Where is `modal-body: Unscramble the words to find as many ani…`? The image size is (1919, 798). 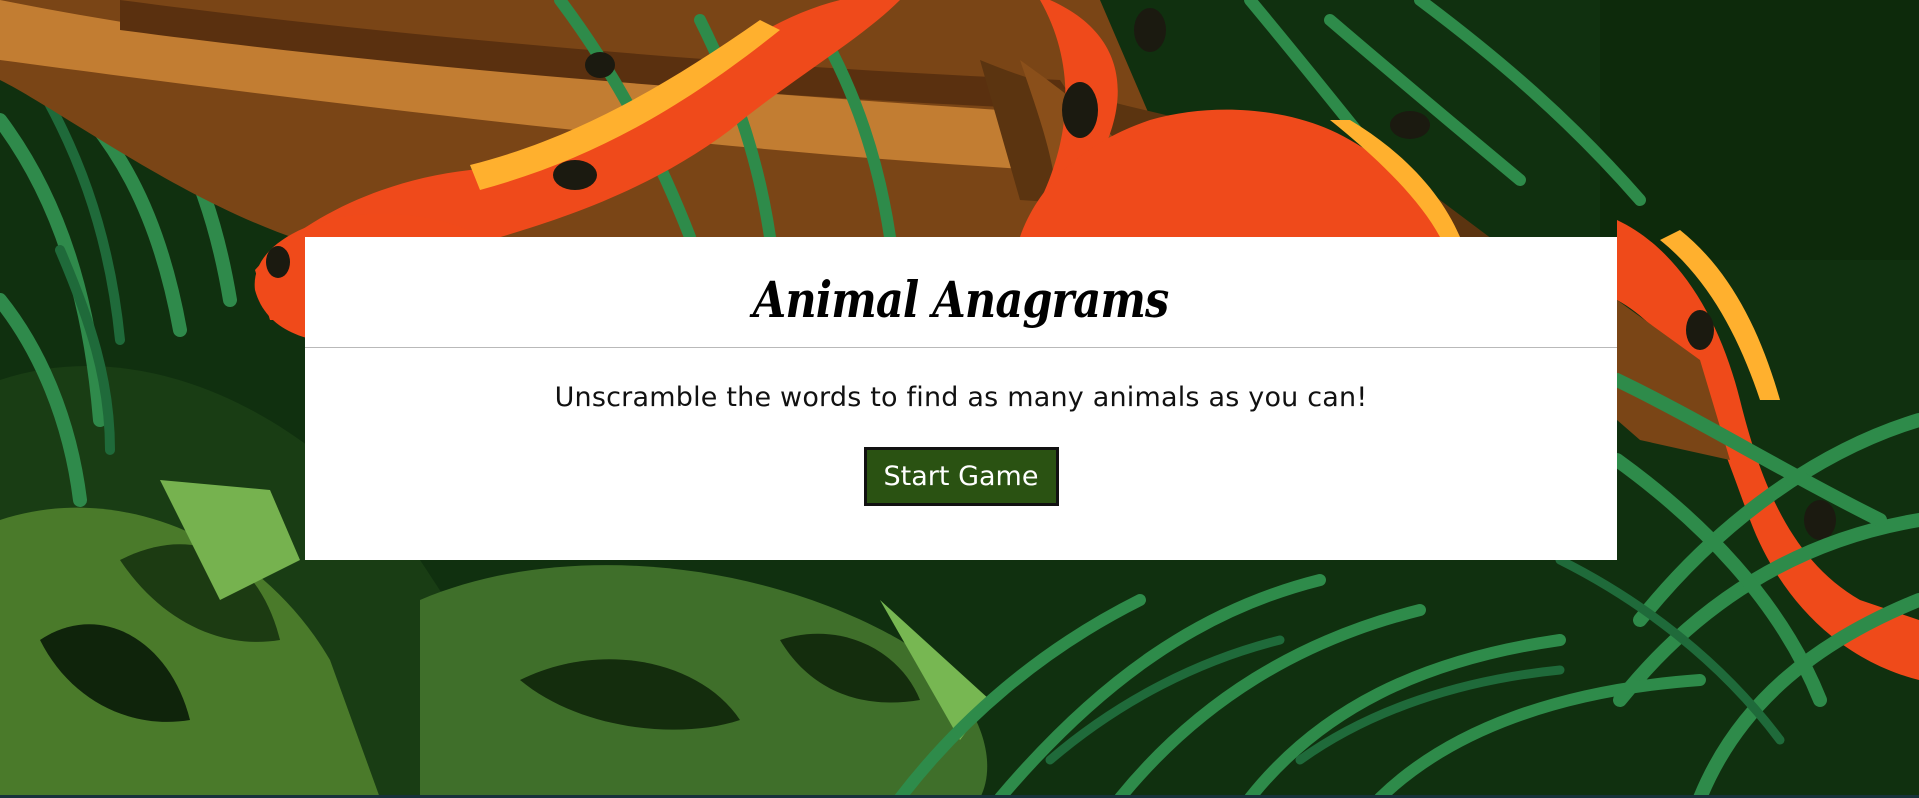 modal-body: Unscramble the words to find as many ani… is located at coordinates (961, 427).